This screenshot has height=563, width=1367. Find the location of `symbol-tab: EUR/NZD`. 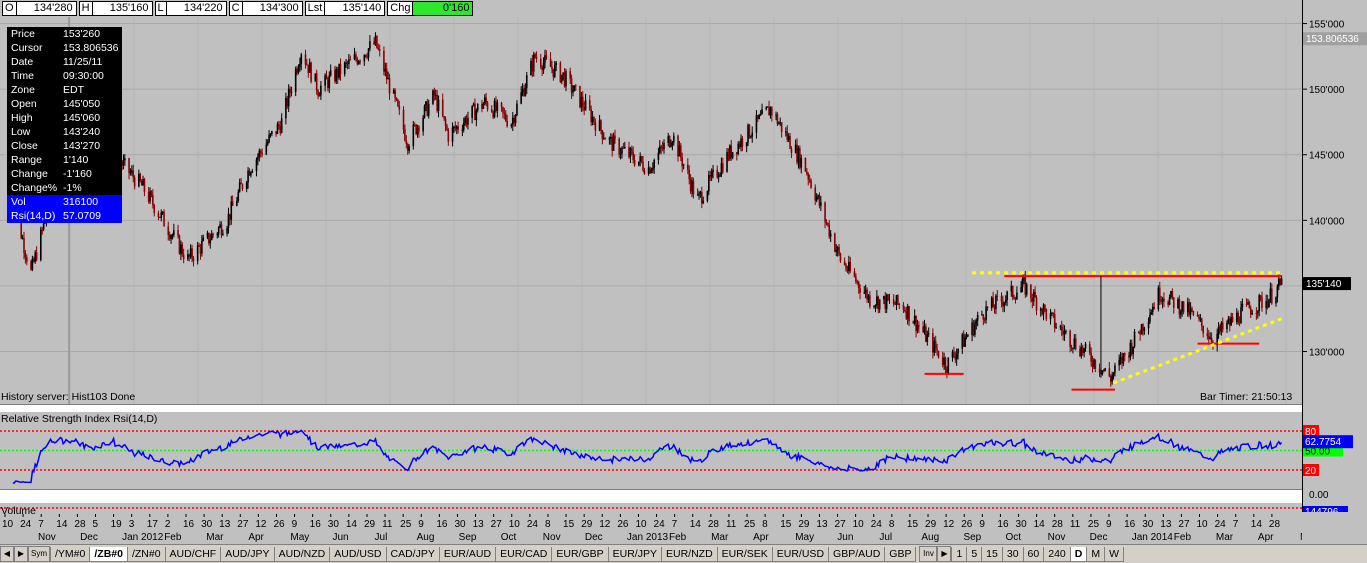

symbol-tab: EUR/NZD is located at coordinates (689, 554).